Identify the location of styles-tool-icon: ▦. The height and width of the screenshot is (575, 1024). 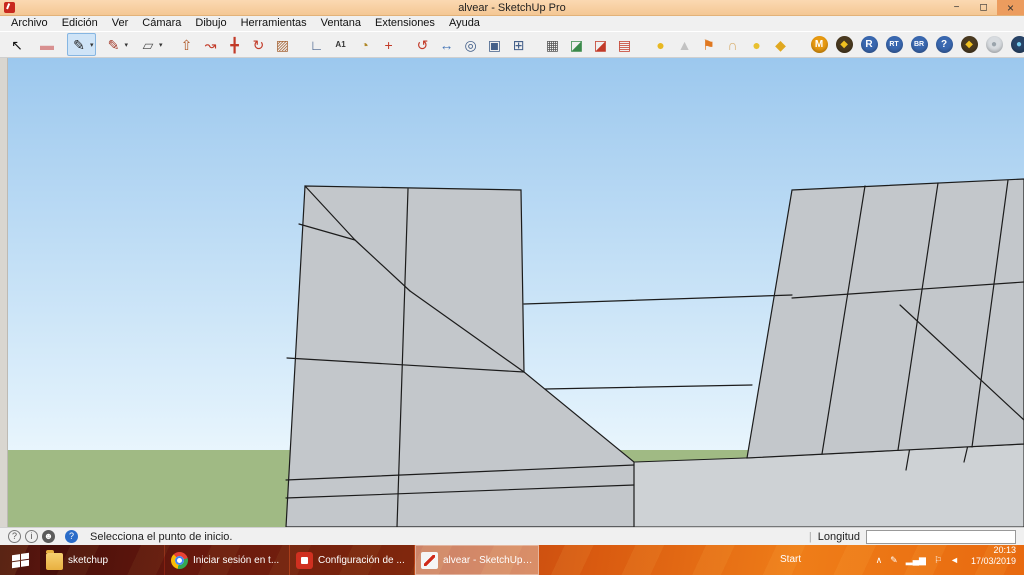
(552, 44).